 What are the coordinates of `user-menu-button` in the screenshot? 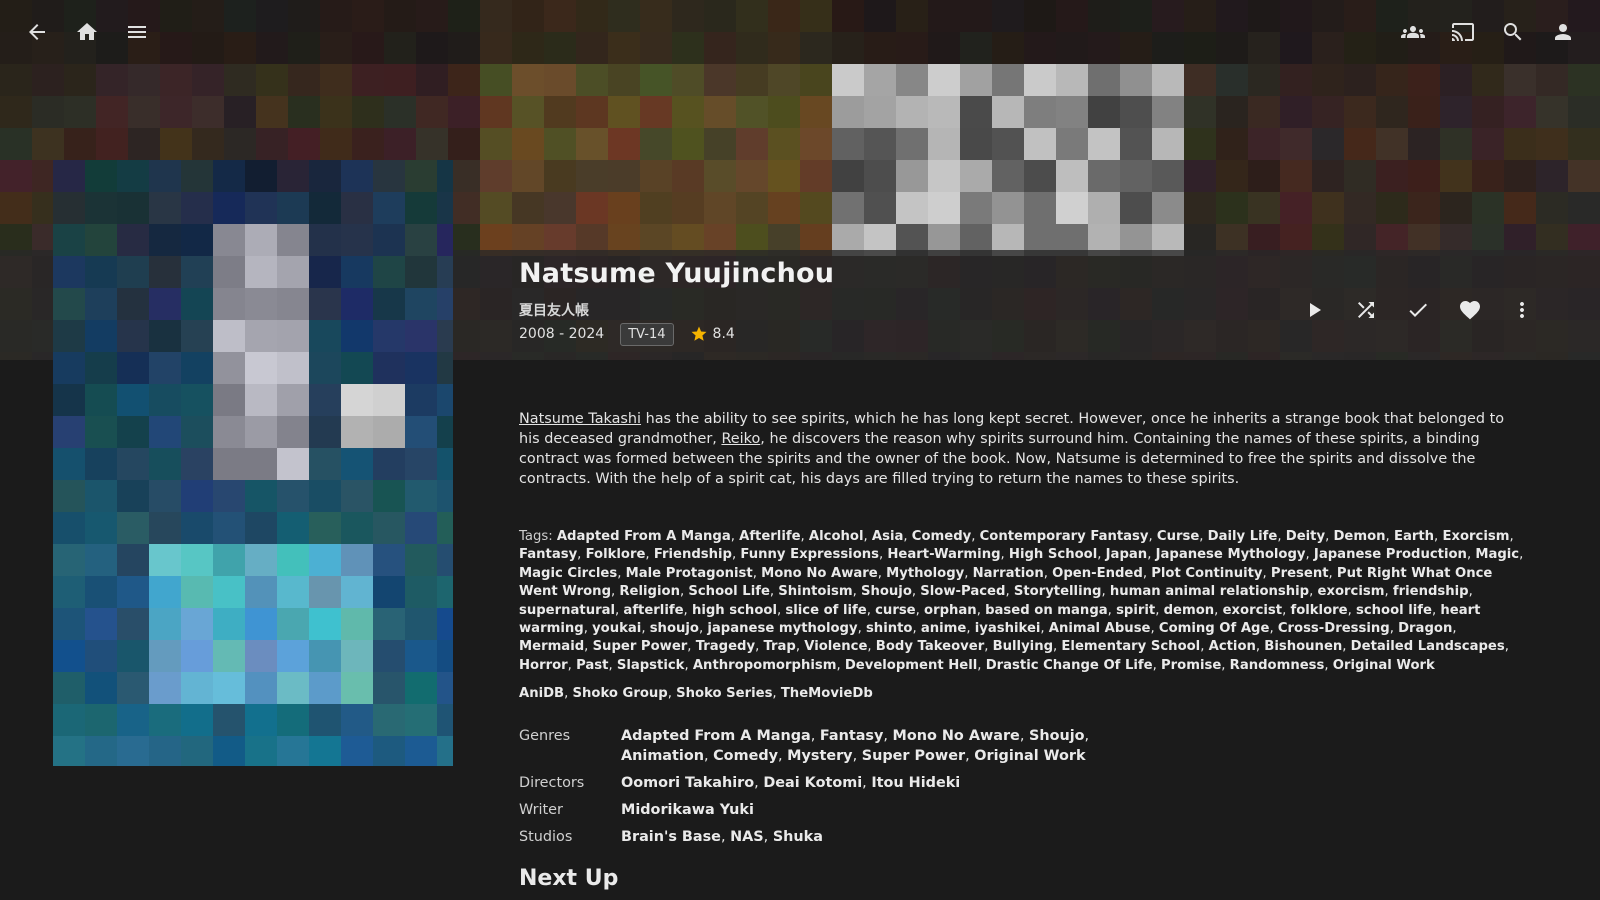 It's located at (1563, 32).